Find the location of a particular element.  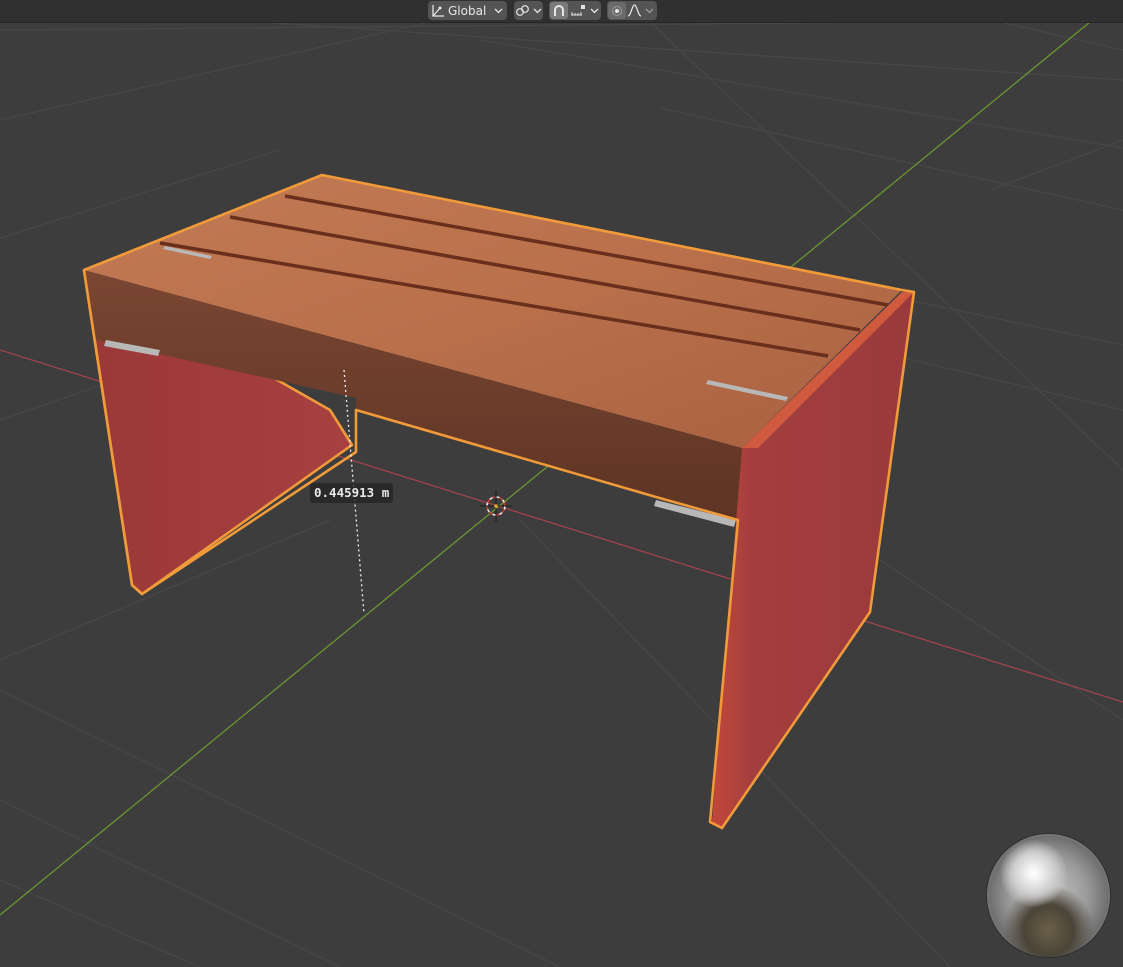

proportional-editing-icon is located at coordinates (617, 10).